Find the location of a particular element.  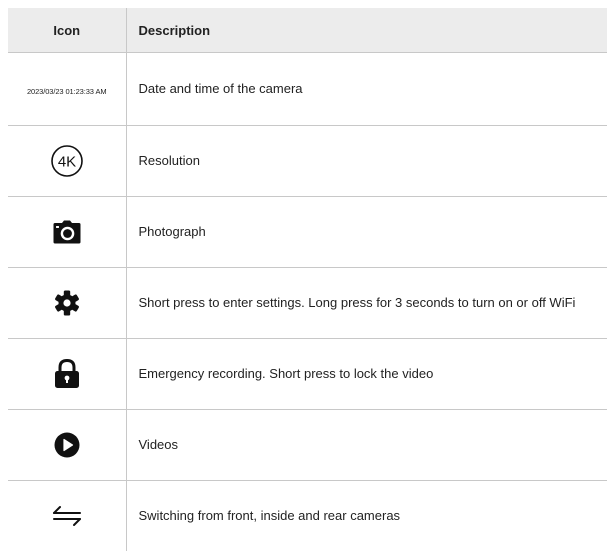

table-row: Videos is located at coordinates (307, 445).